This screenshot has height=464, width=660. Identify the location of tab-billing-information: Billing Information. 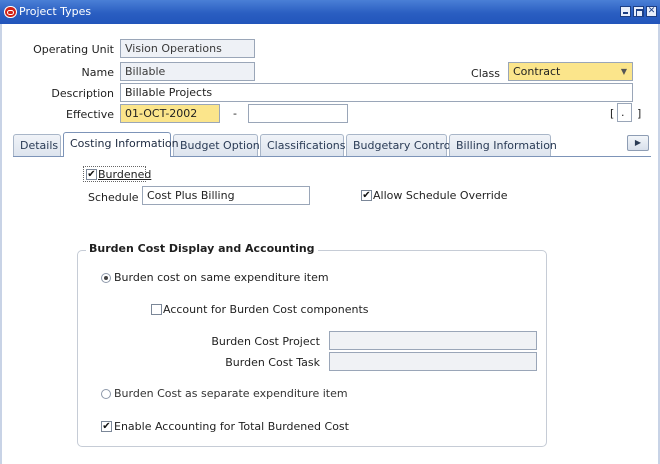
(503, 145).